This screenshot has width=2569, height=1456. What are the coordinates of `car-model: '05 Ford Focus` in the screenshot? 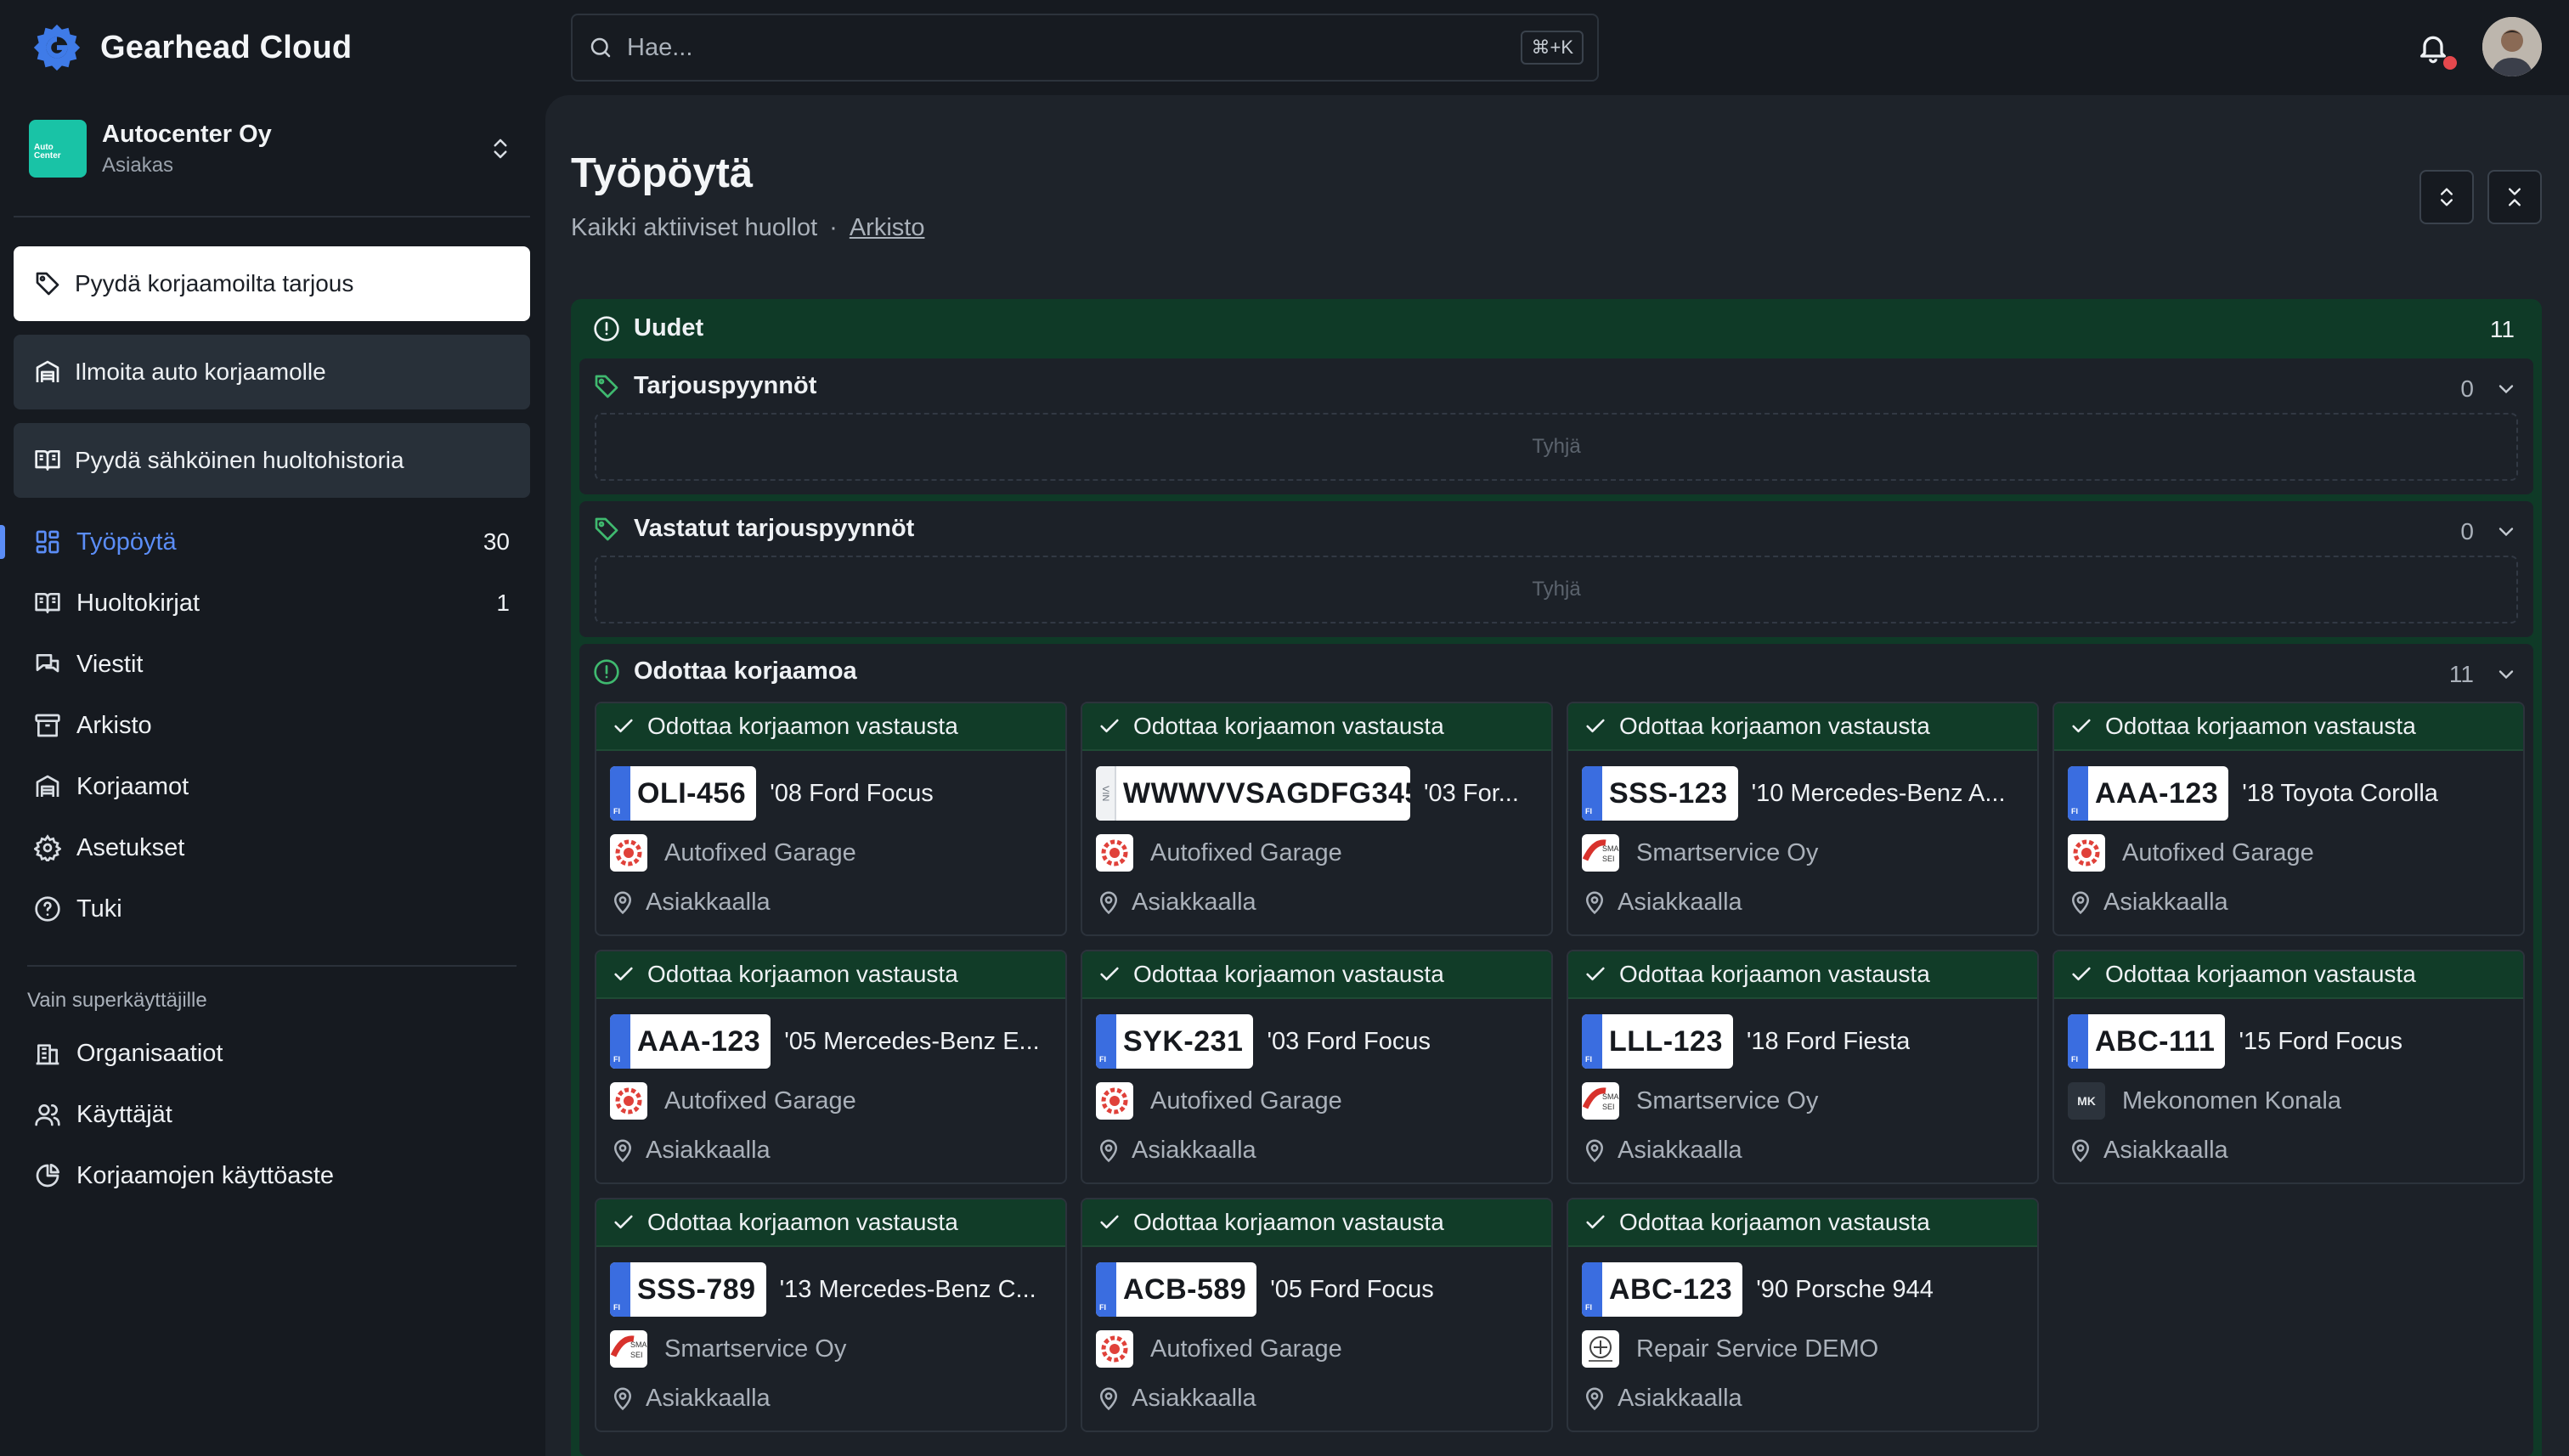 It's located at (1352, 1289).